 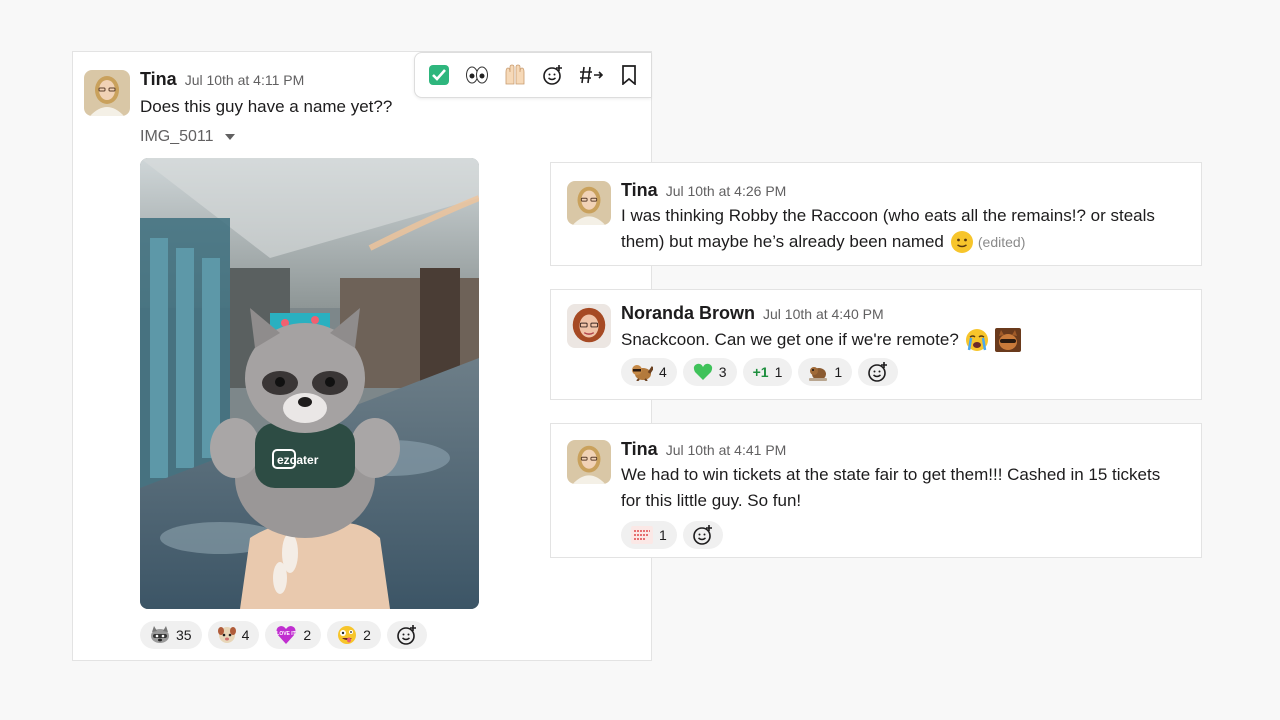 What do you see at coordinates (629, 75) in the screenshot?
I see `bookmark-icon` at bounding box center [629, 75].